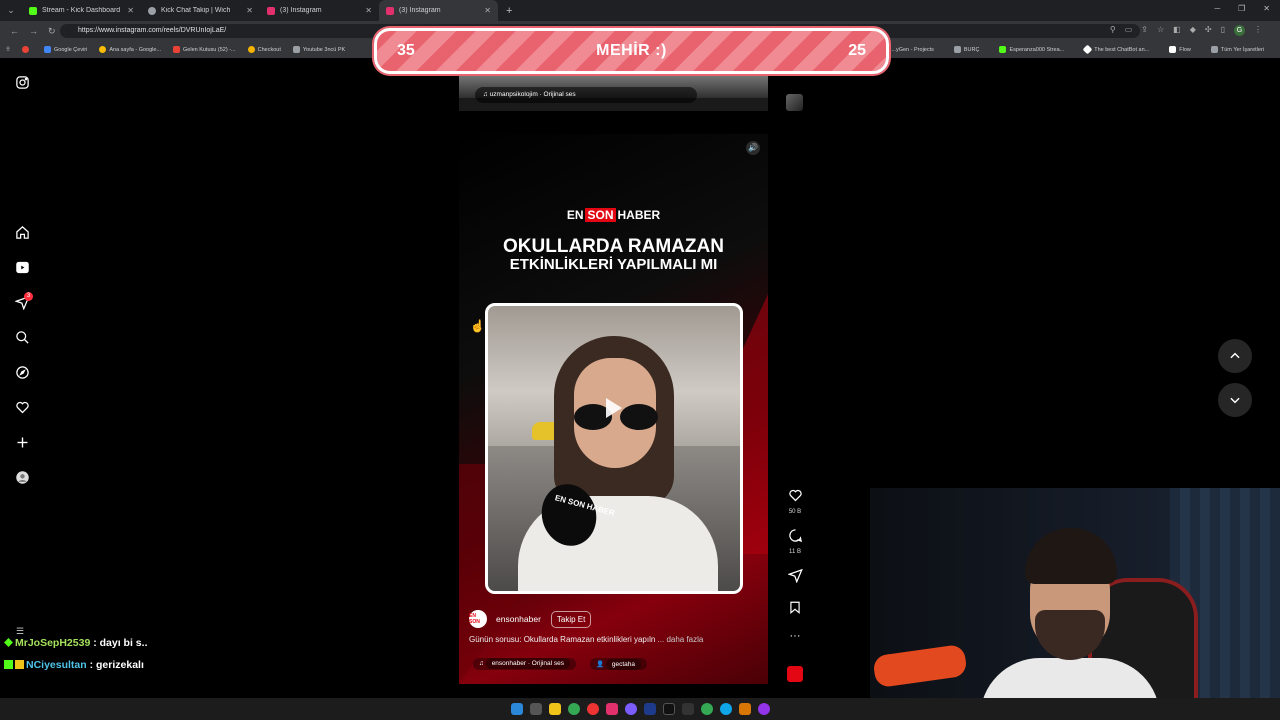 The width and height of the screenshot is (1280, 720). What do you see at coordinates (56, 665) in the screenshot?
I see `chat-username: NCiyesultan` at bounding box center [56, 665].